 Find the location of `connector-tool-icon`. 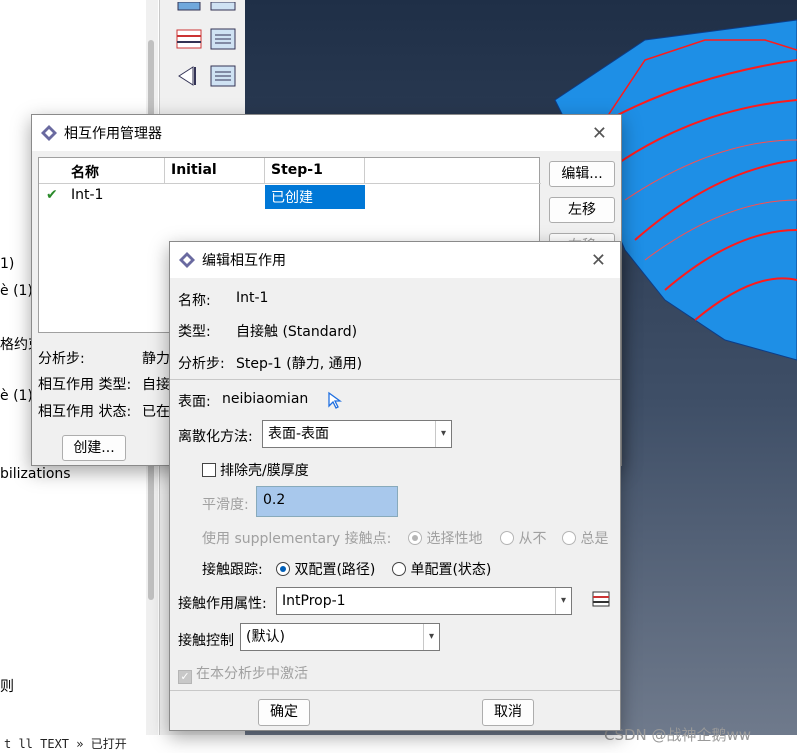

connector-tool-icon is located at coordinates (189, 76).